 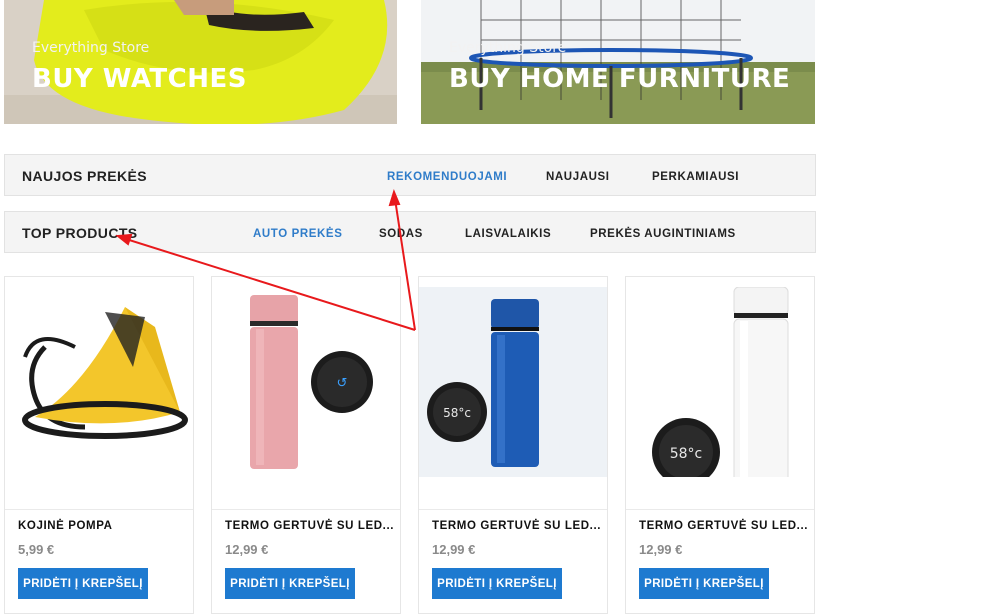 What do you see at coordinates (80, 233) in the screenshot?
I see `section-title-top-products: TOP PRODUCTS` at bounding box center [80, 233].